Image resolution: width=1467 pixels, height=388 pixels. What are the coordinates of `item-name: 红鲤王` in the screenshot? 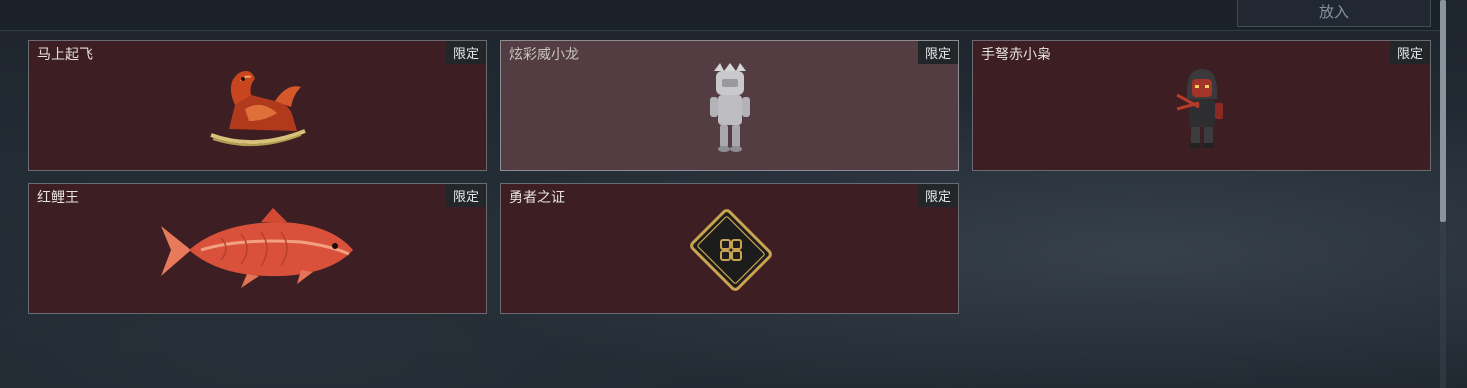 It's located at (58, 198).